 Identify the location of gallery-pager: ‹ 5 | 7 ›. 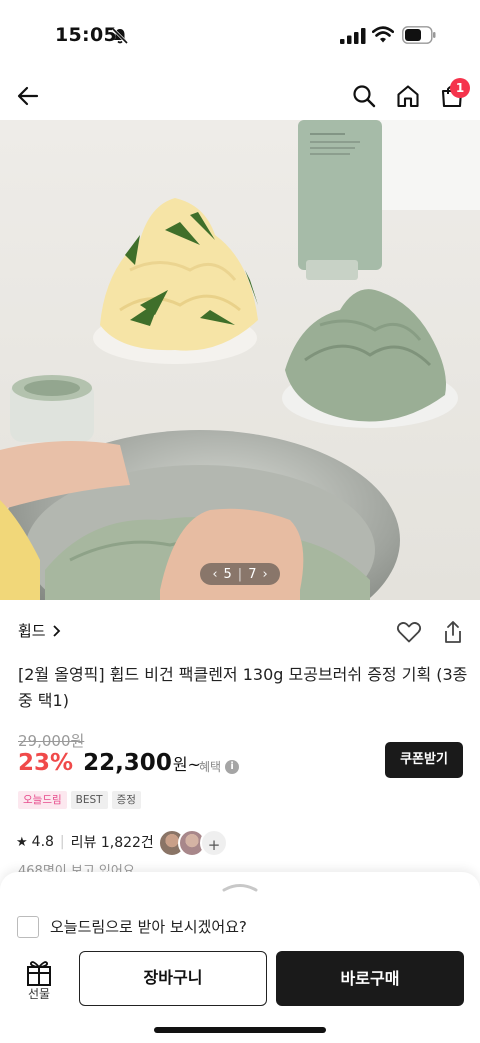
(240, 574).